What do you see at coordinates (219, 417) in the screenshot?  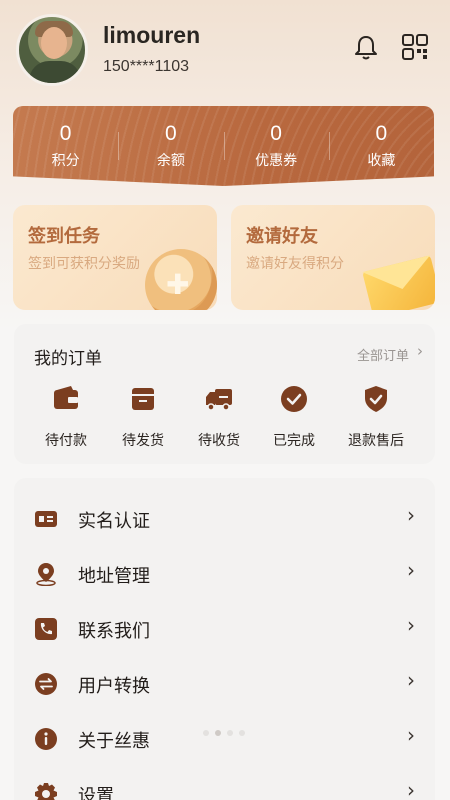 I see `order-pending-receipt: 待收货` at bounding box center [219, 417].